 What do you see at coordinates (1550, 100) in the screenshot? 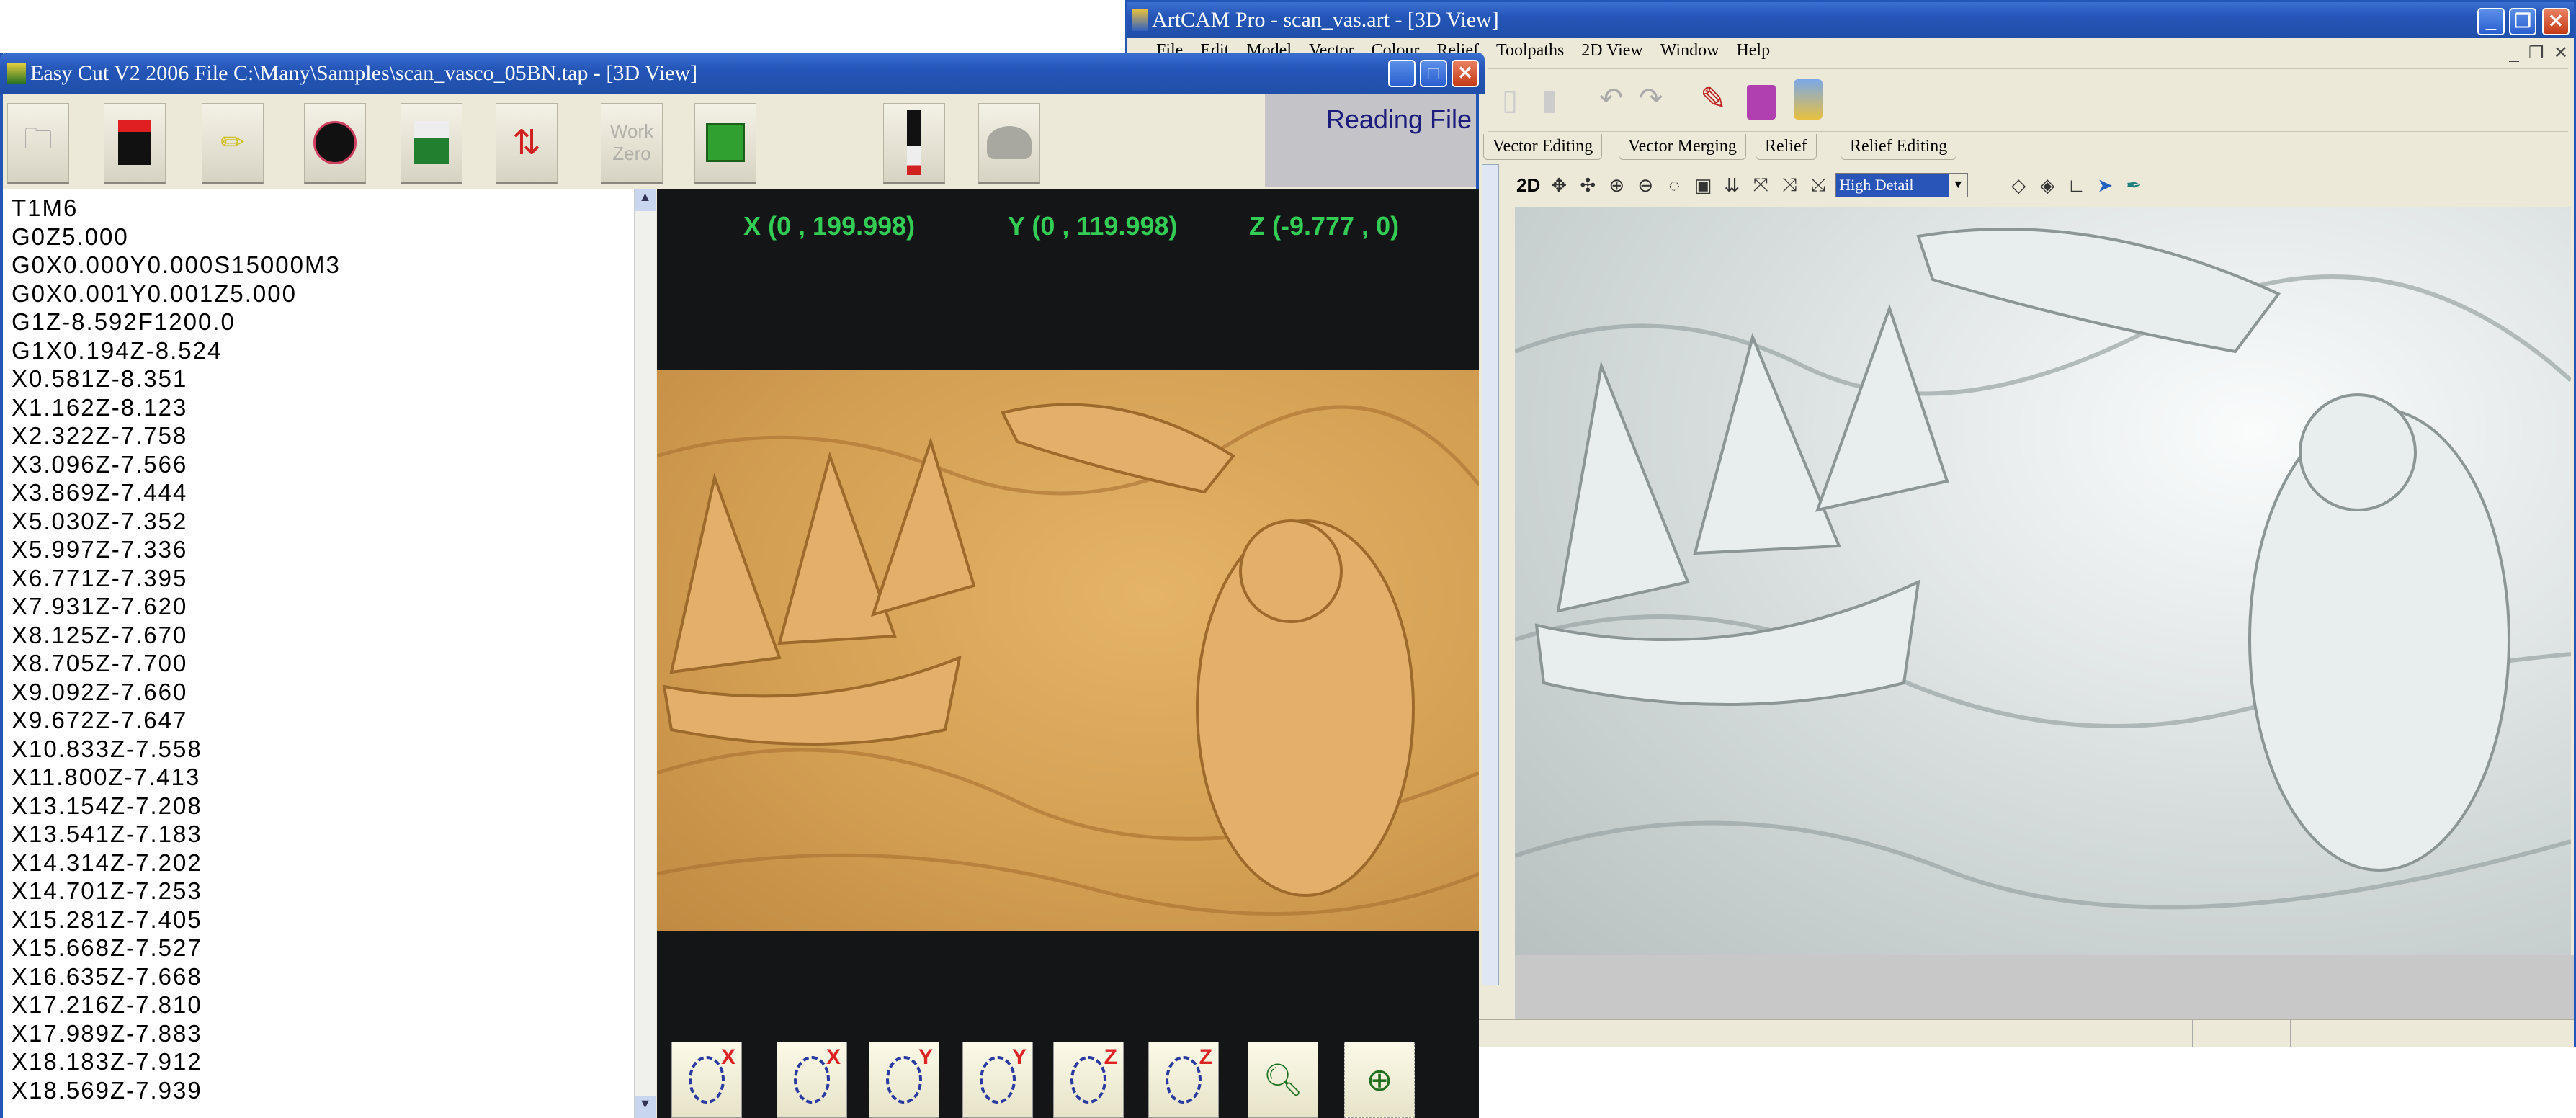
I see `paste-icon: ▮` at bounding box center [1550, 100].